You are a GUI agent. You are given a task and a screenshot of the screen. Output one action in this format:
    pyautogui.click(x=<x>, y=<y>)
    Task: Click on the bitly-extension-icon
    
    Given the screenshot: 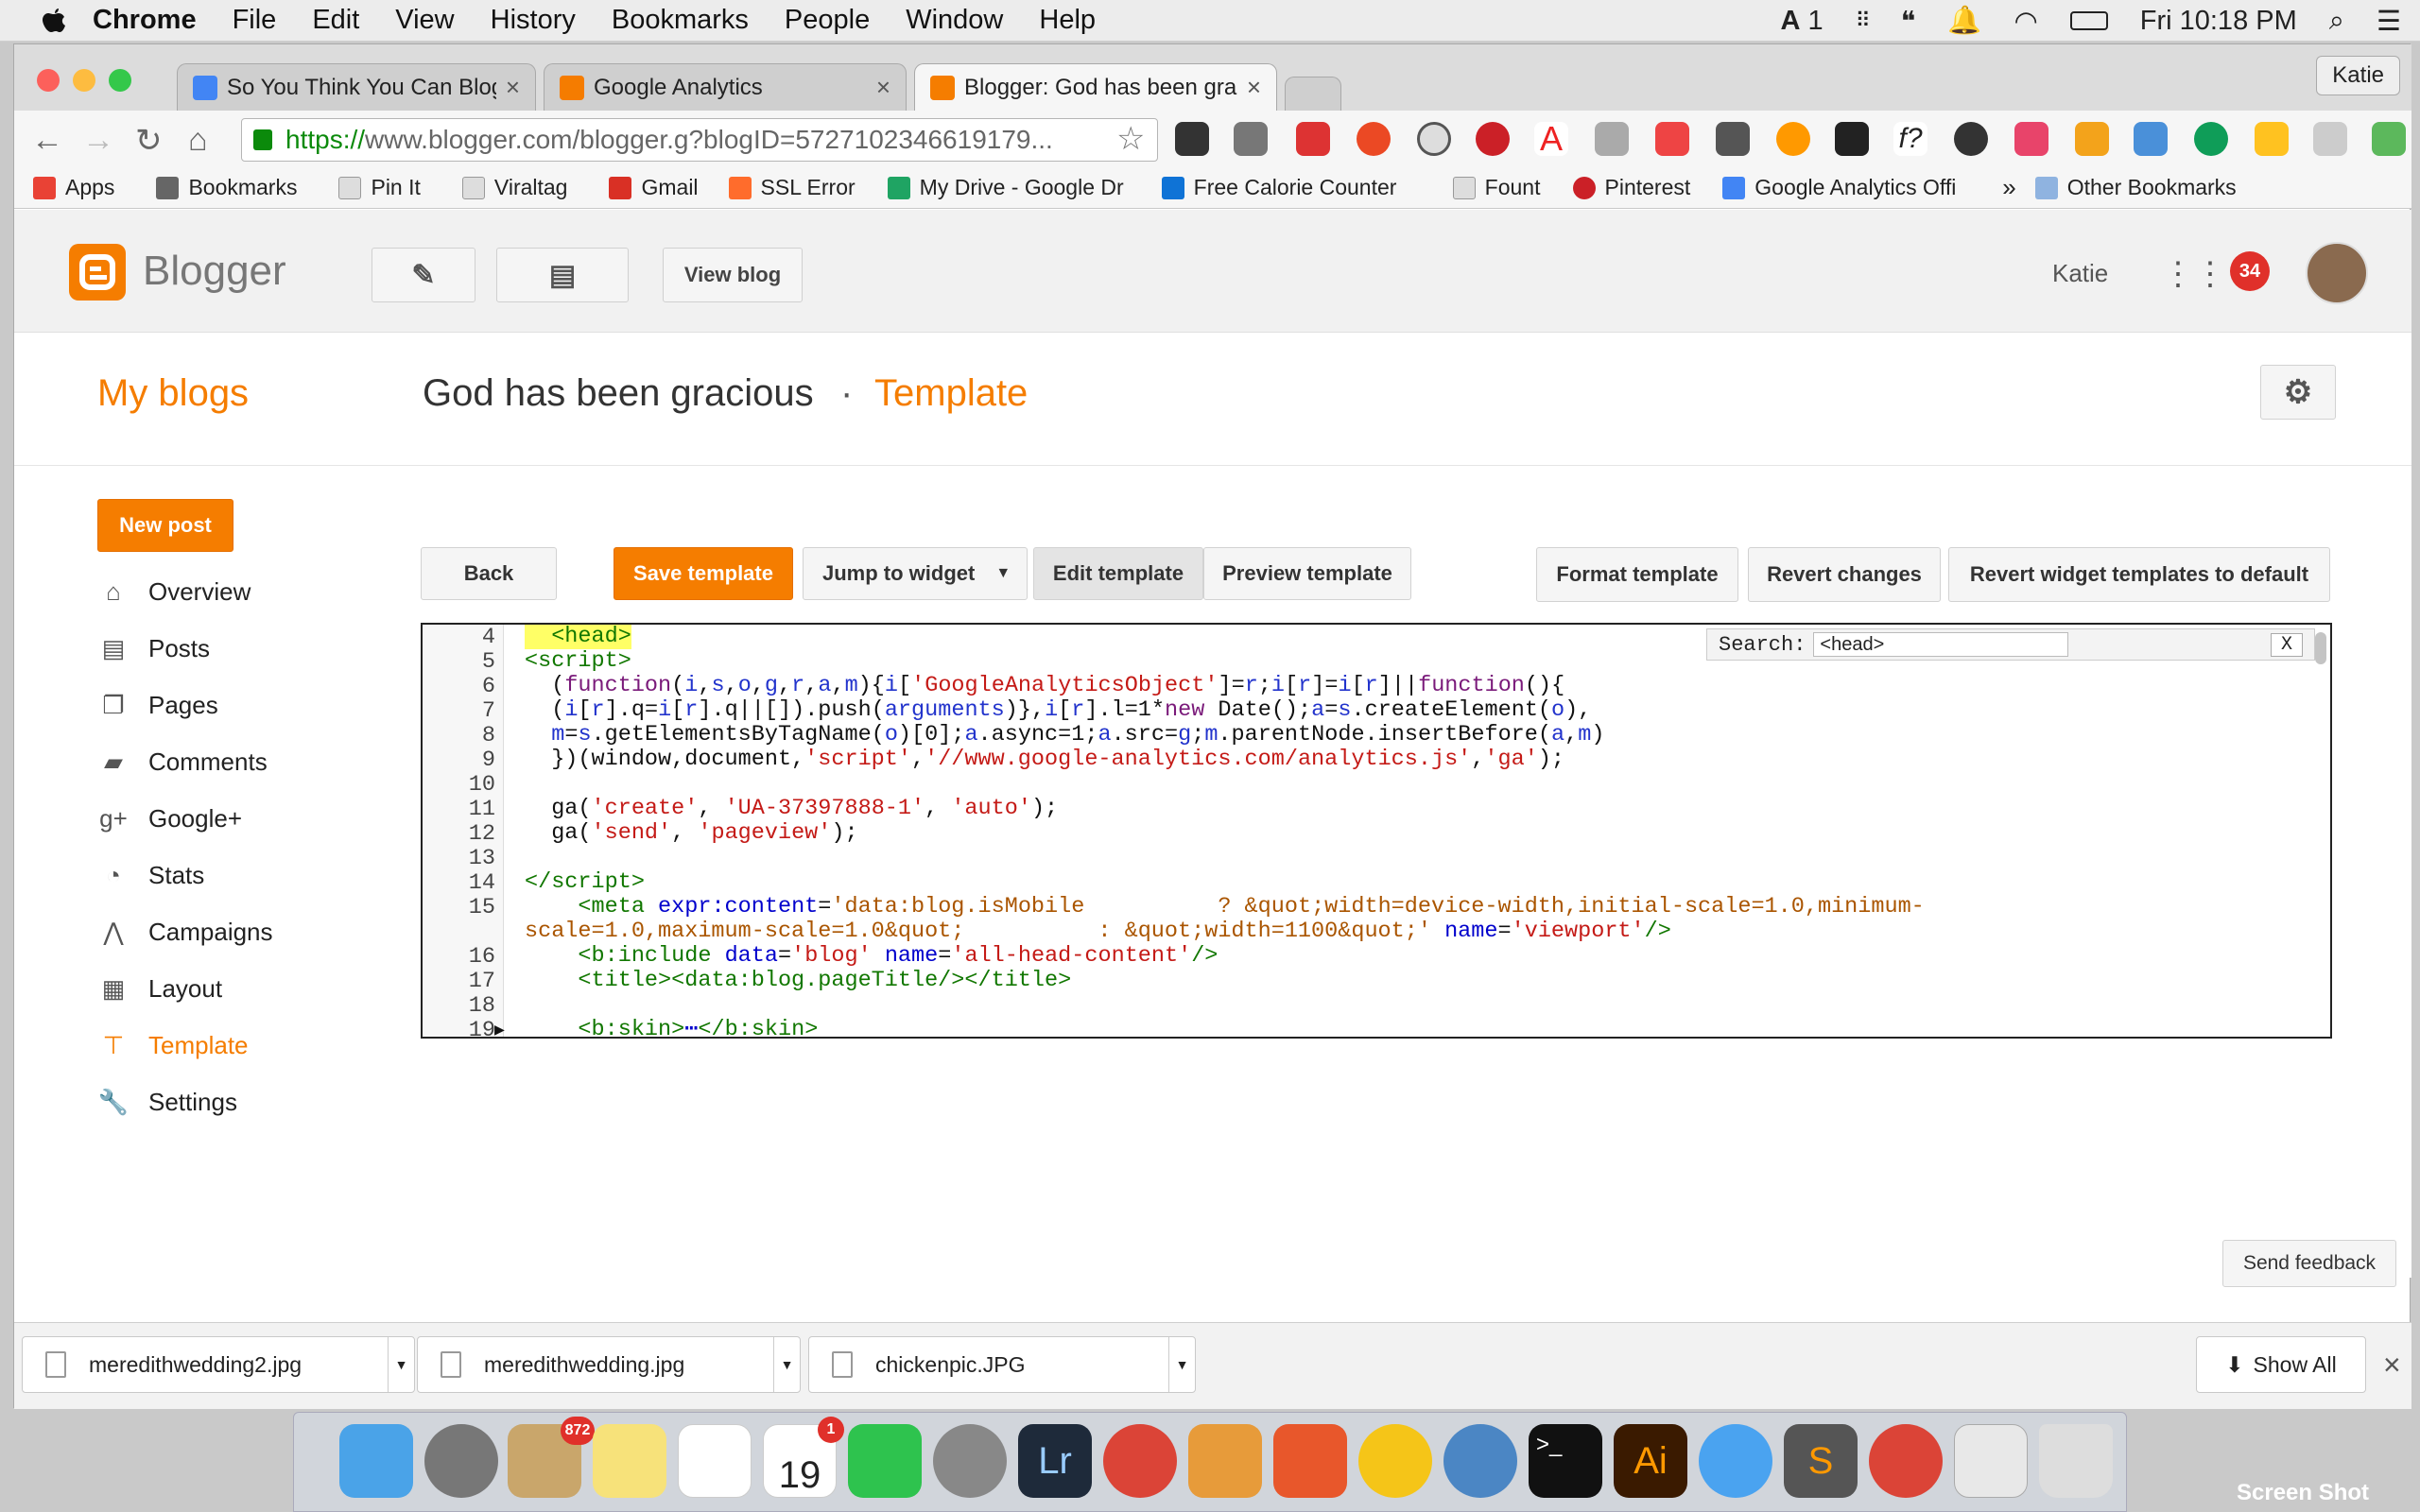 What is the action you would take?
    pyautogui.click(x=1793, y=139)
    